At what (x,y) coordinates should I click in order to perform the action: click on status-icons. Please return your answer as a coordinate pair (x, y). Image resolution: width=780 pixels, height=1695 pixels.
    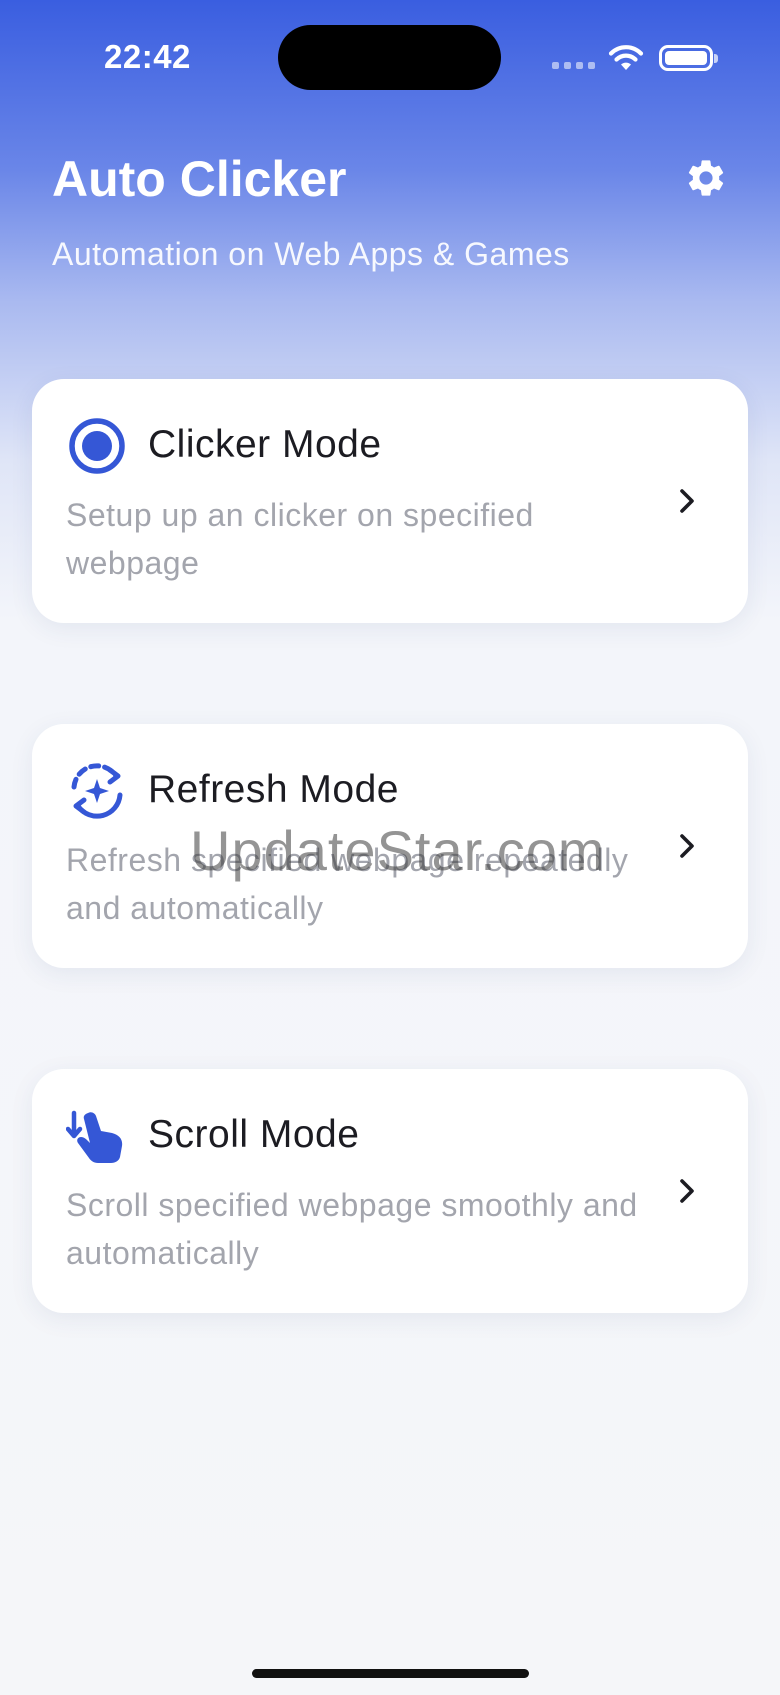
    Looking at the image, I should click on (635, 58).